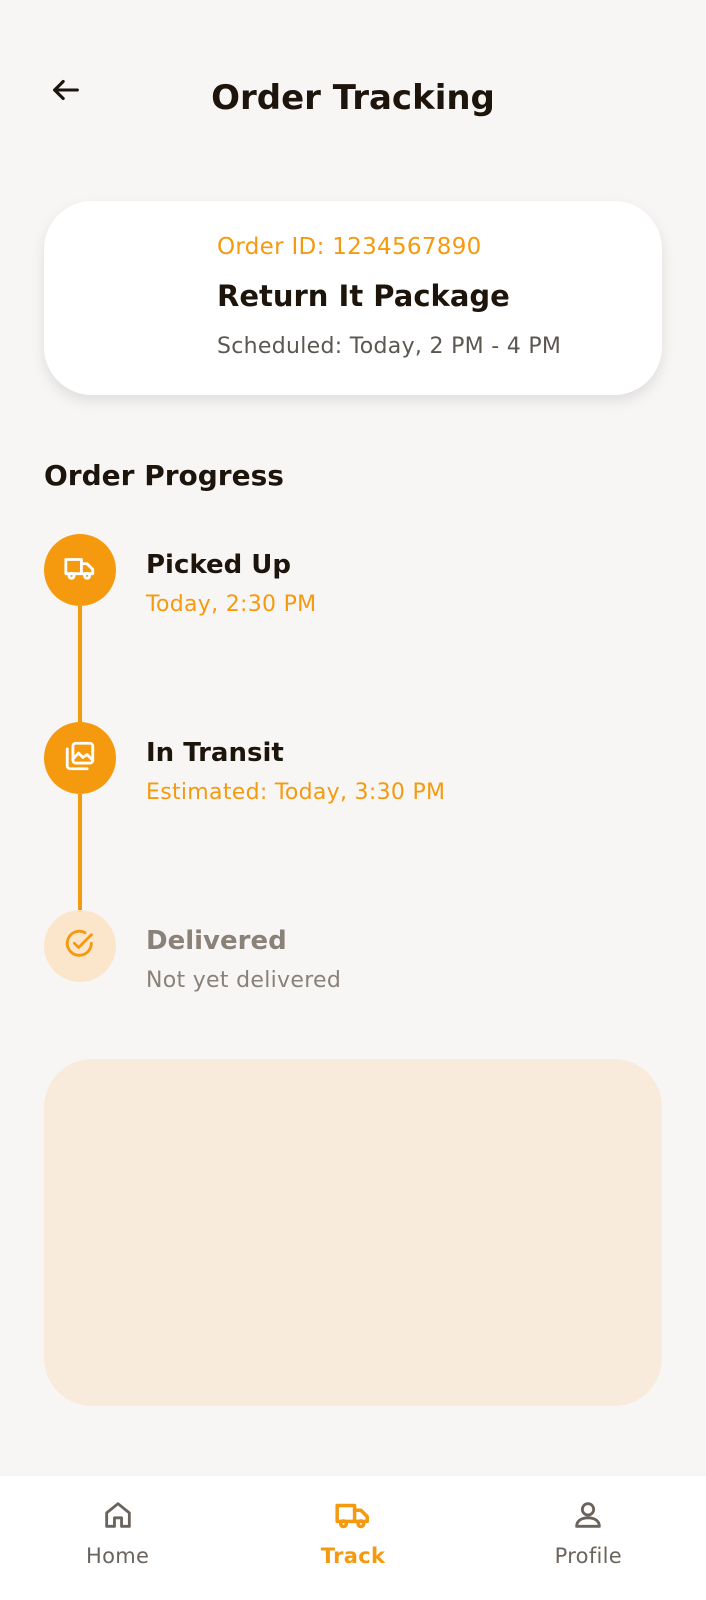  I want to click on progress-step-picked-up: Picked Up Today, 2:30 PM, so click(353, 575).